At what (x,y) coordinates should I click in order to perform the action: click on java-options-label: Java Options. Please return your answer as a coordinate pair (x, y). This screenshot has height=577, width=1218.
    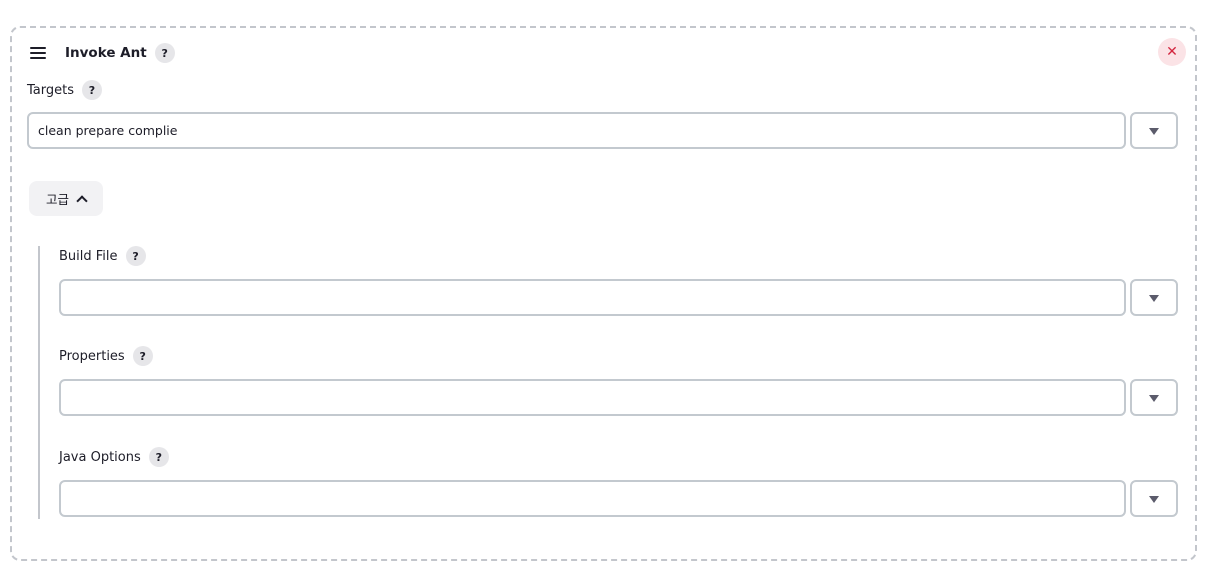
    Looking at the image, I should click on (100, 457).